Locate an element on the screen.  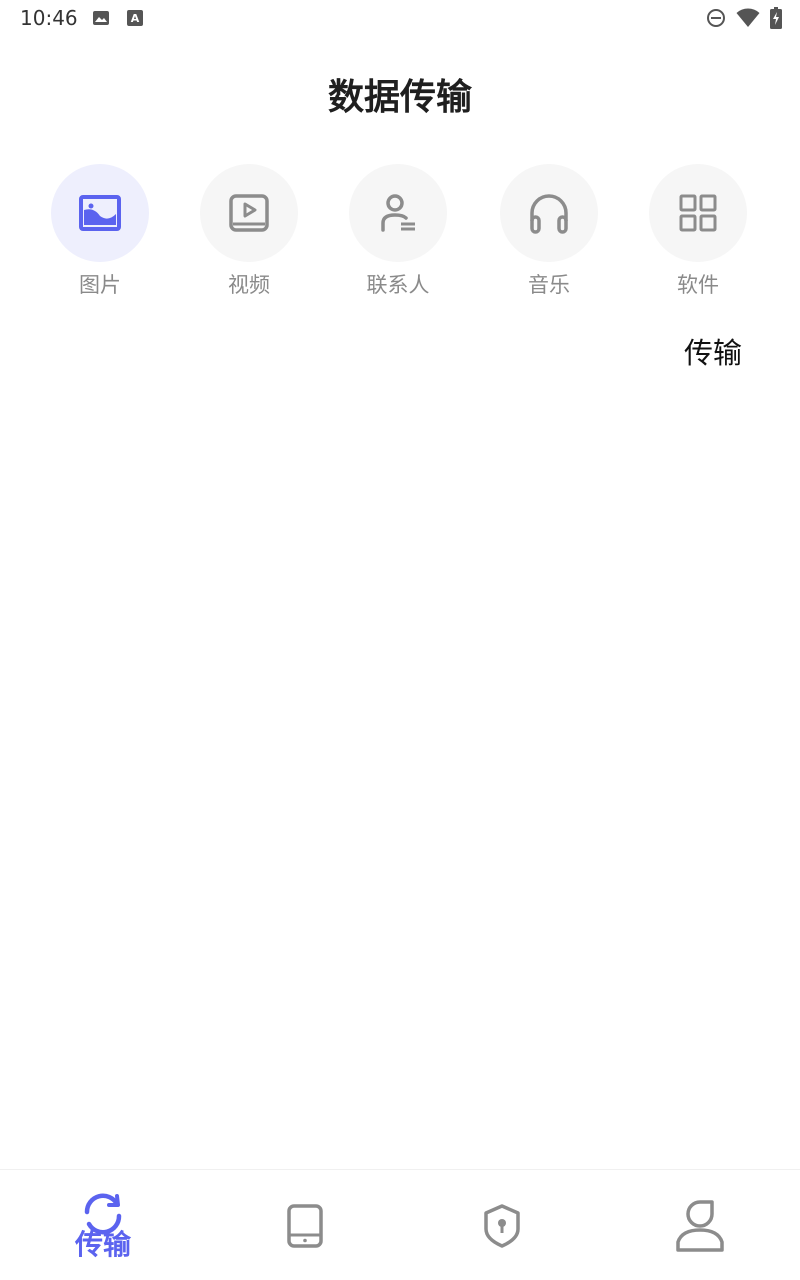
nav-profile is located at coordinates (700, 1225).